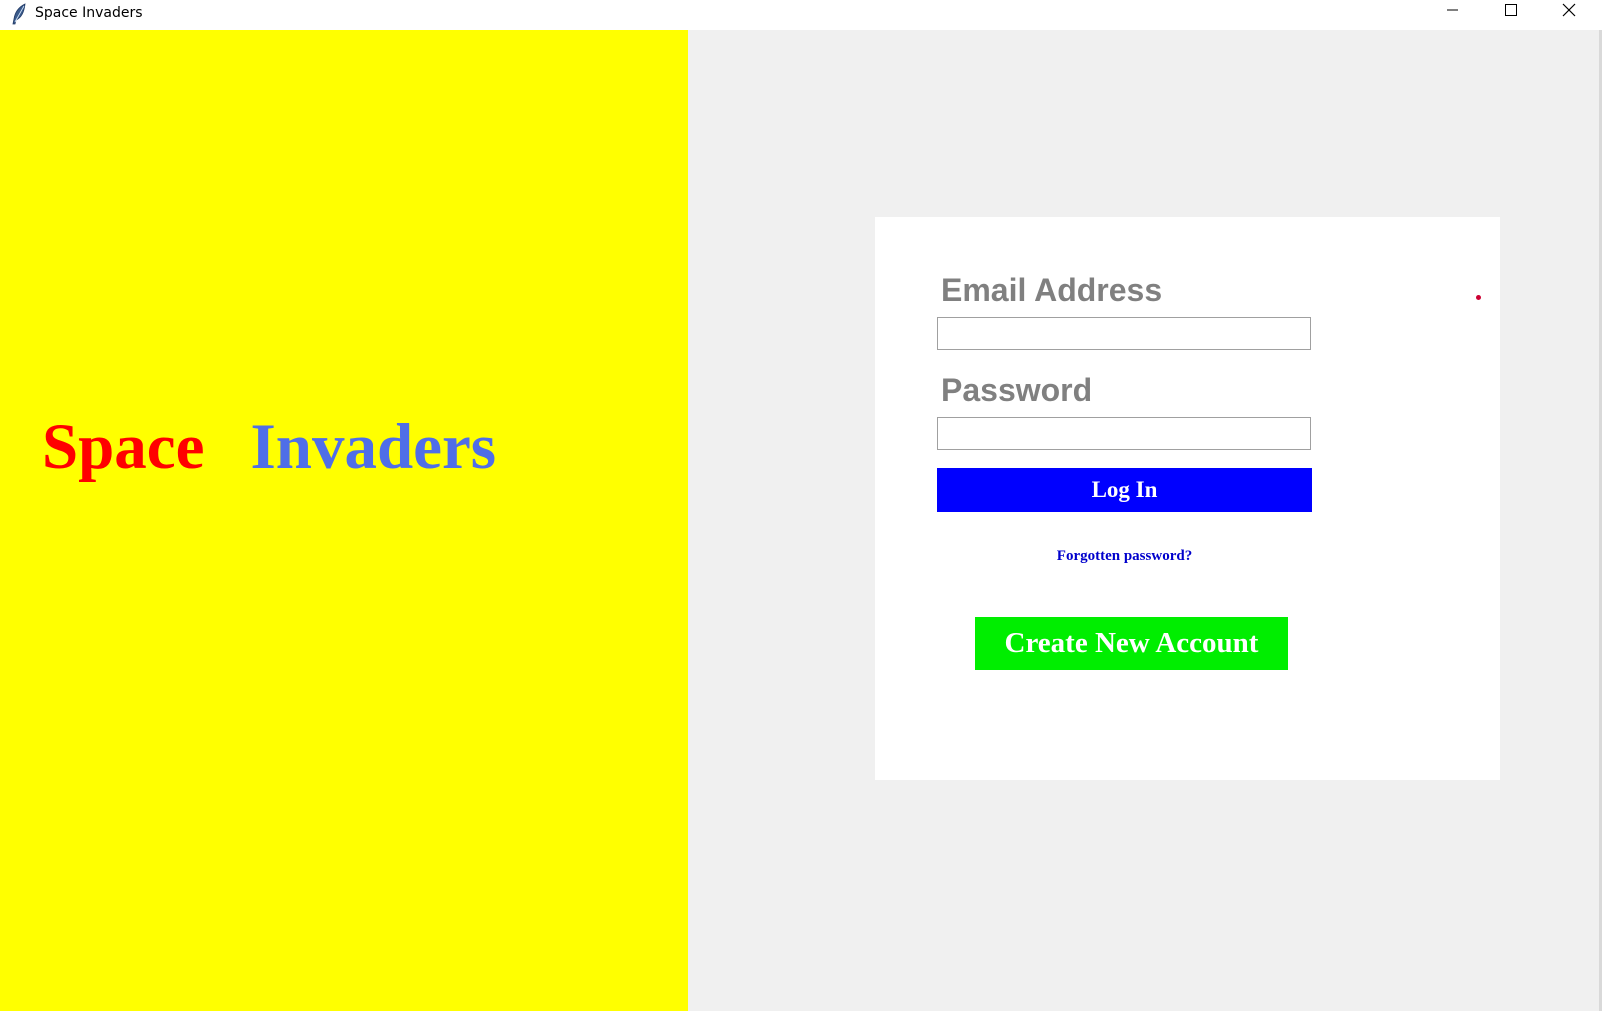 The image size is (1602, 1011). Describe the element at coordinates (1124, 490) in the screenshot. I see `login-button: Log In` at that location.